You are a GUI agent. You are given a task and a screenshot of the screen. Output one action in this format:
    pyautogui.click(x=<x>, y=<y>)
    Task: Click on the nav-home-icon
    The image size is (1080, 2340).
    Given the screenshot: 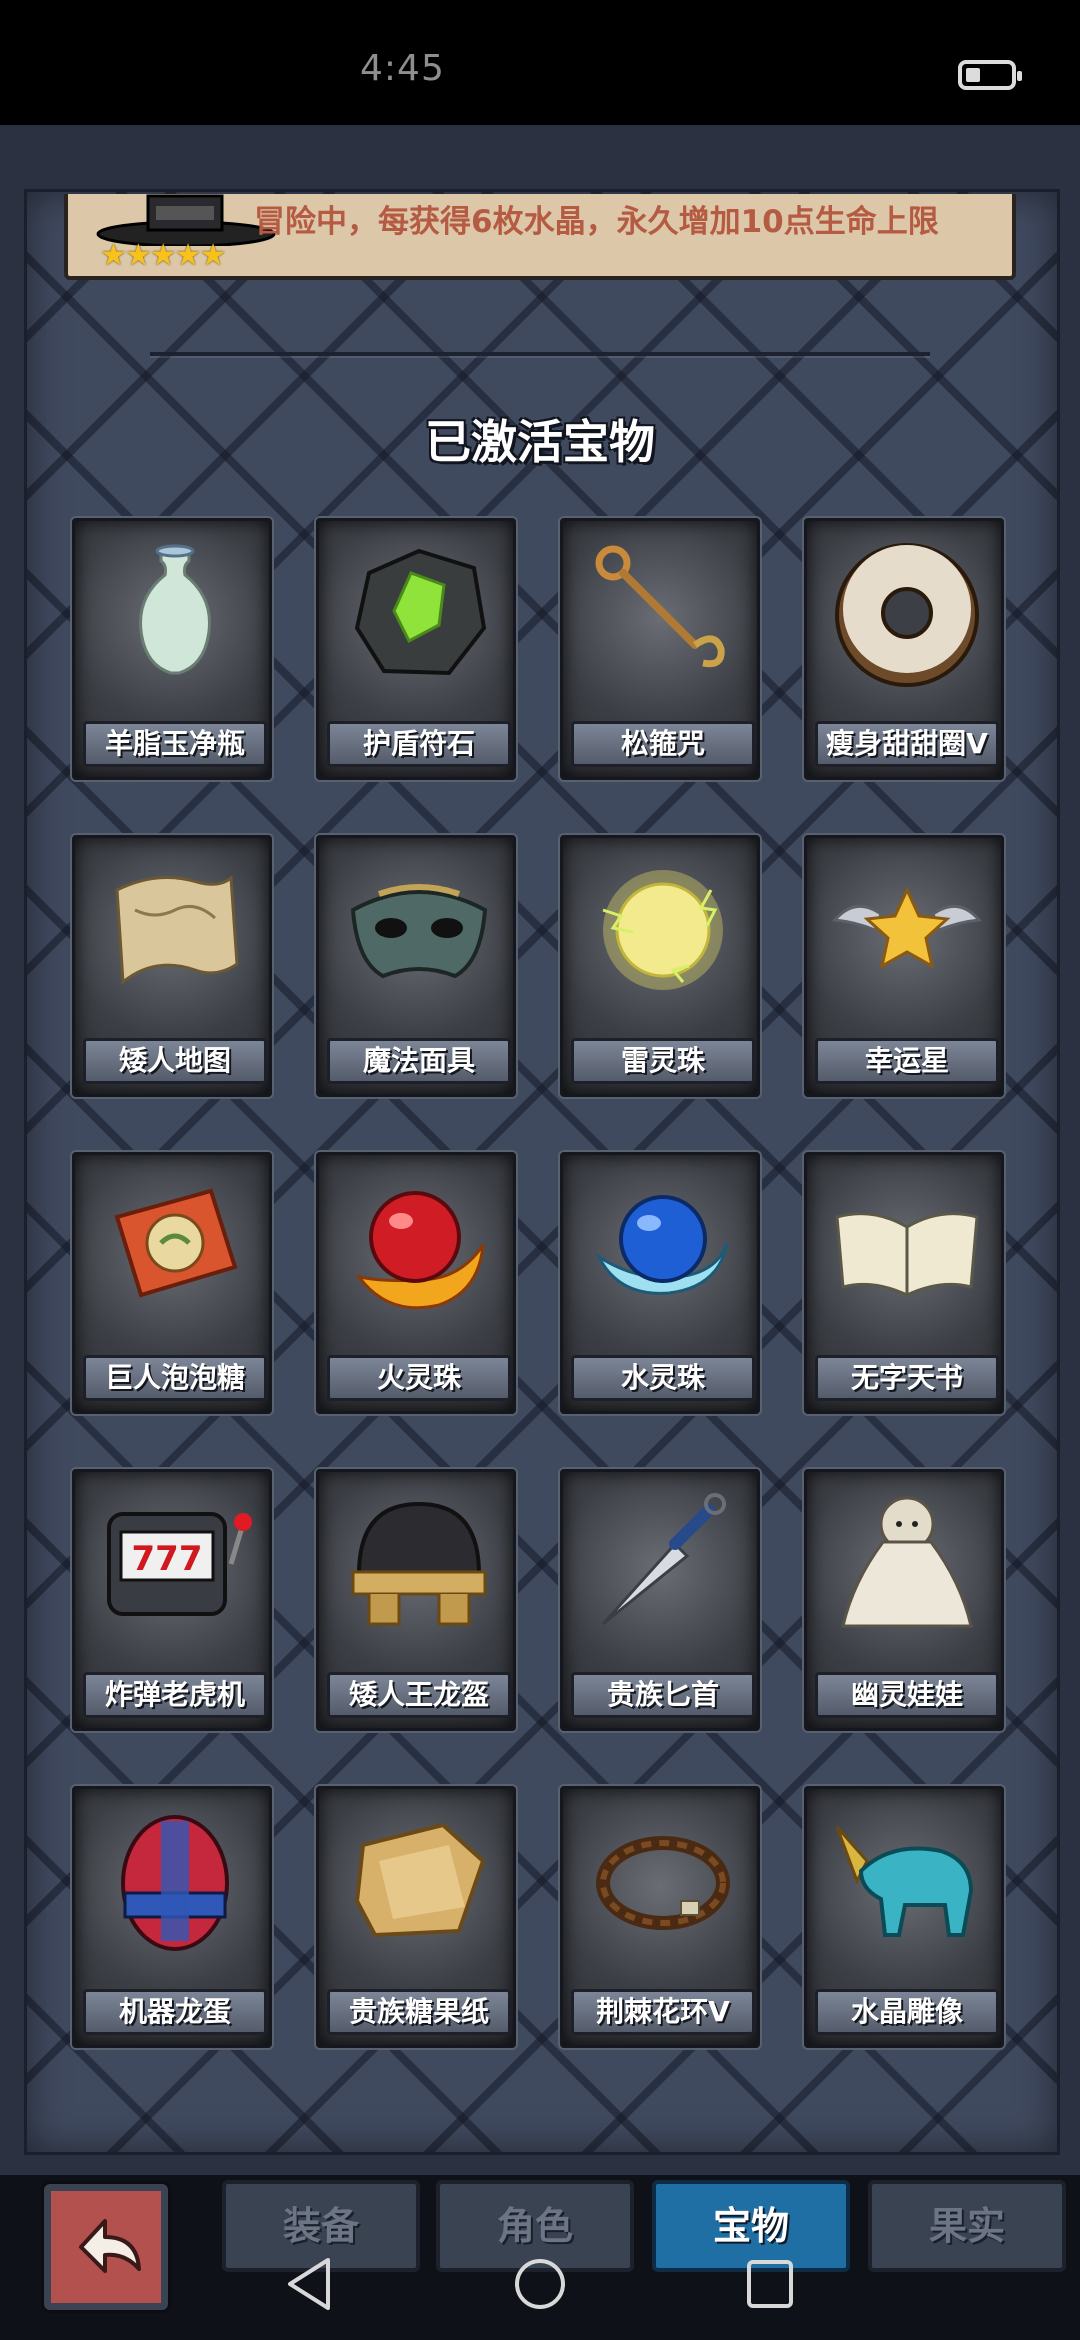 What is the action you would take?
    pyautogui.click(x=540, y=2284)
    